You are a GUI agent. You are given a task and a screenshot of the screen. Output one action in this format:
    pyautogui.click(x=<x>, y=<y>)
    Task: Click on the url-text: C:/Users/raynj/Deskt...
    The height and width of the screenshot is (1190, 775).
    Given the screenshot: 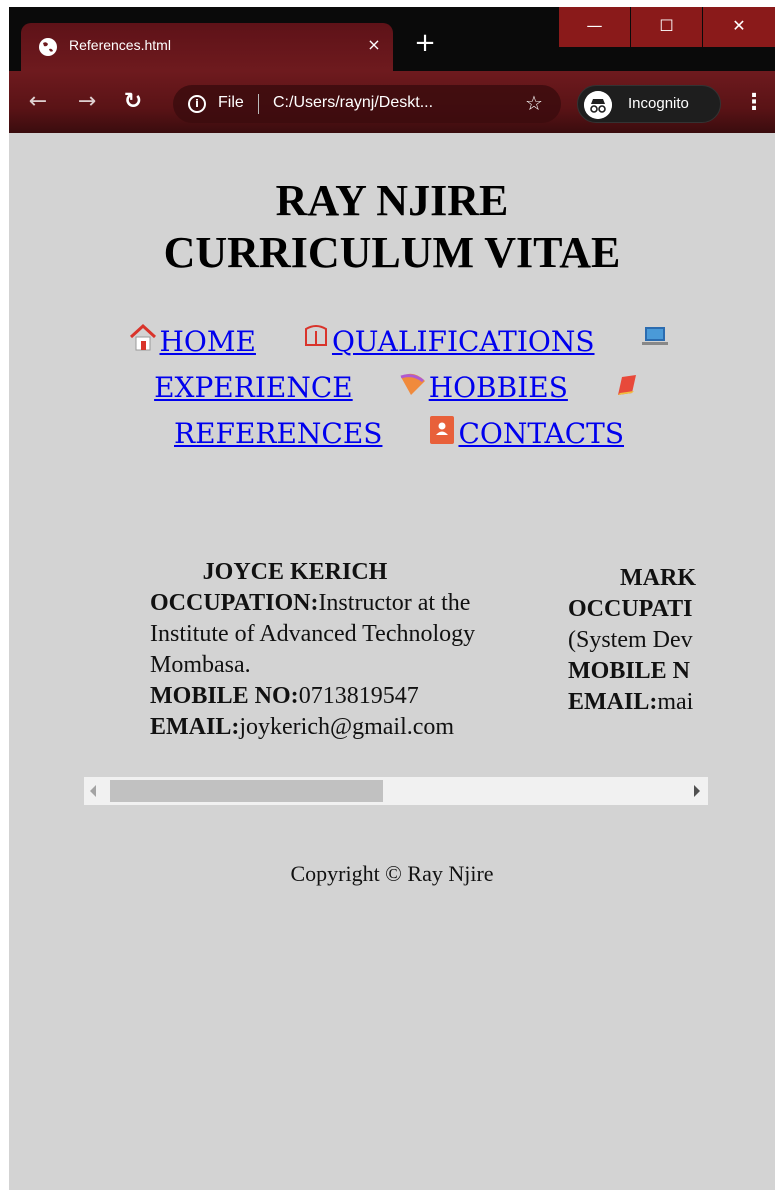 What is the action you would take?
    pyautogui.click(x=353, y=103)
    